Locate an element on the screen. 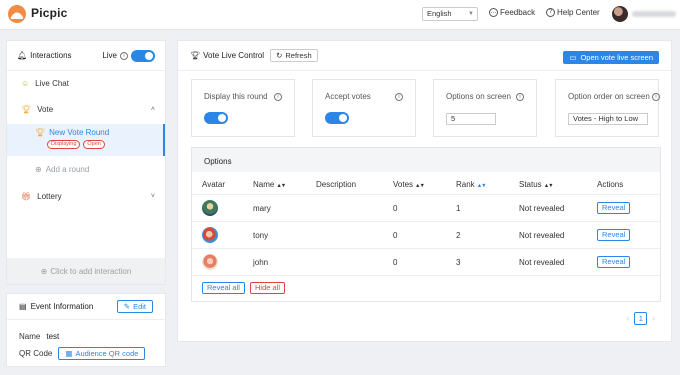  accept-votes-card: Accept votes i is located at coordinates (364, 108).